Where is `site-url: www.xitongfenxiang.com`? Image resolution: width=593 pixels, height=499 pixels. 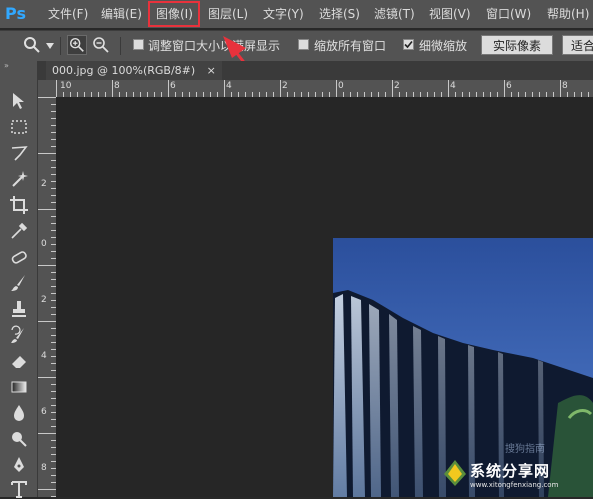 site-url: www.xitongfenxiang.com is located at coordinates (514, 485).